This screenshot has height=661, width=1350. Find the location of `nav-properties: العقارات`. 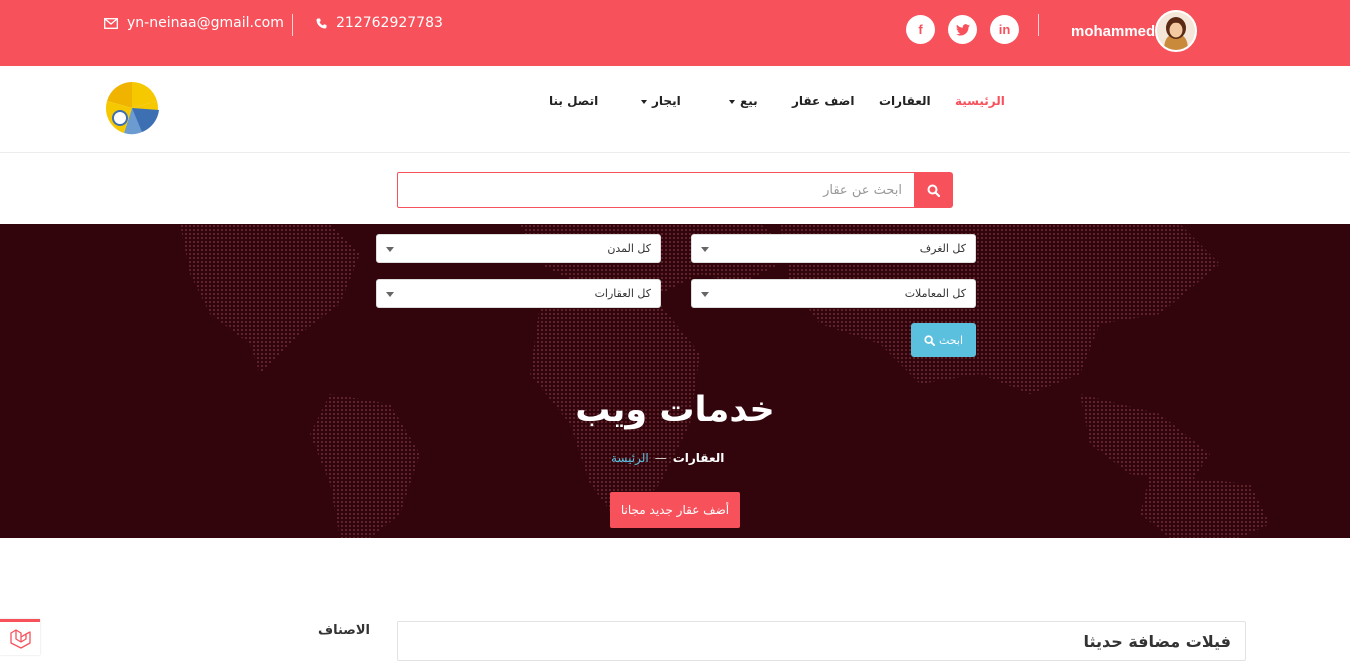

nav-properties: العقارات is located at coordinates (905, 101).